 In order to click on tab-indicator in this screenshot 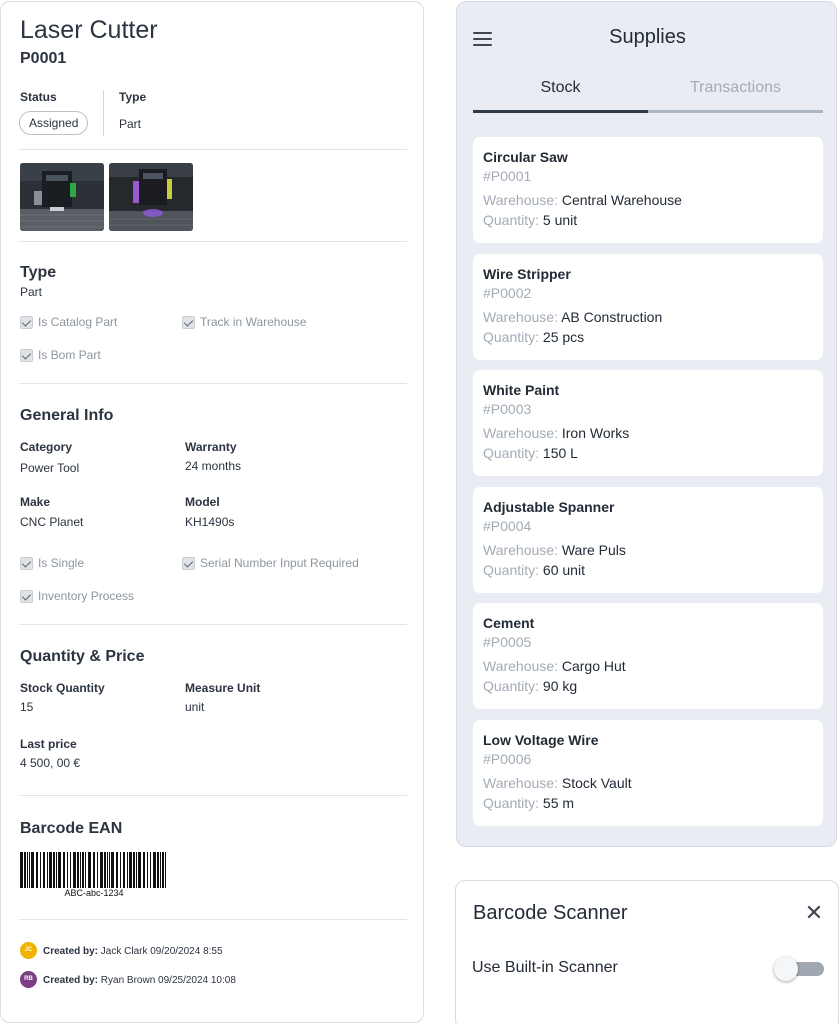, I will do `click(648, 111)`.